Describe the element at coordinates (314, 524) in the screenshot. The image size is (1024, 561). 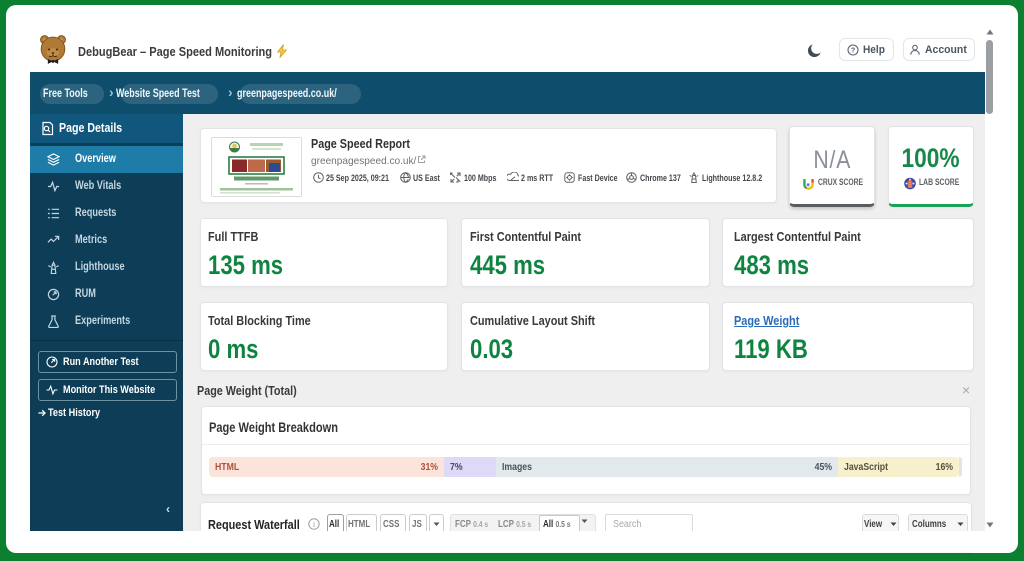
I see `svg-text: i` at that location.